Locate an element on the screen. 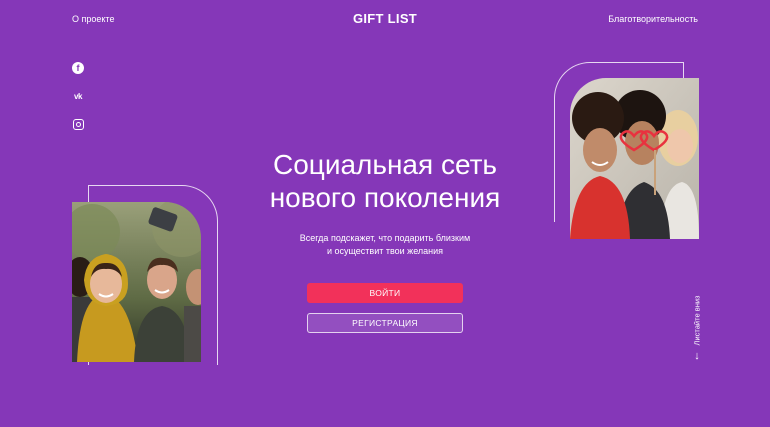 This screenshot has height=427, width=770. register-button: РЕГИСТРАЦИЯ is located at coordinates (385, 323).